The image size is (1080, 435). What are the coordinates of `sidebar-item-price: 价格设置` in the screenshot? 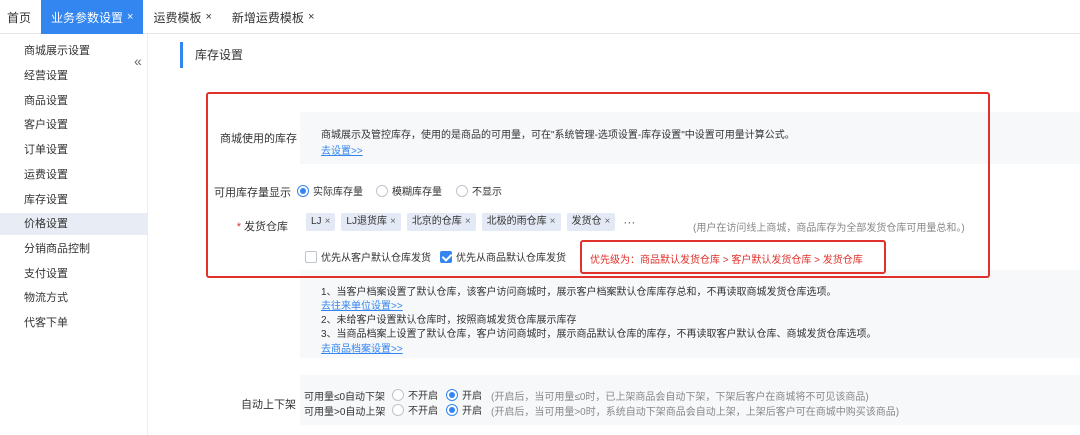 It's located at (74, 224).